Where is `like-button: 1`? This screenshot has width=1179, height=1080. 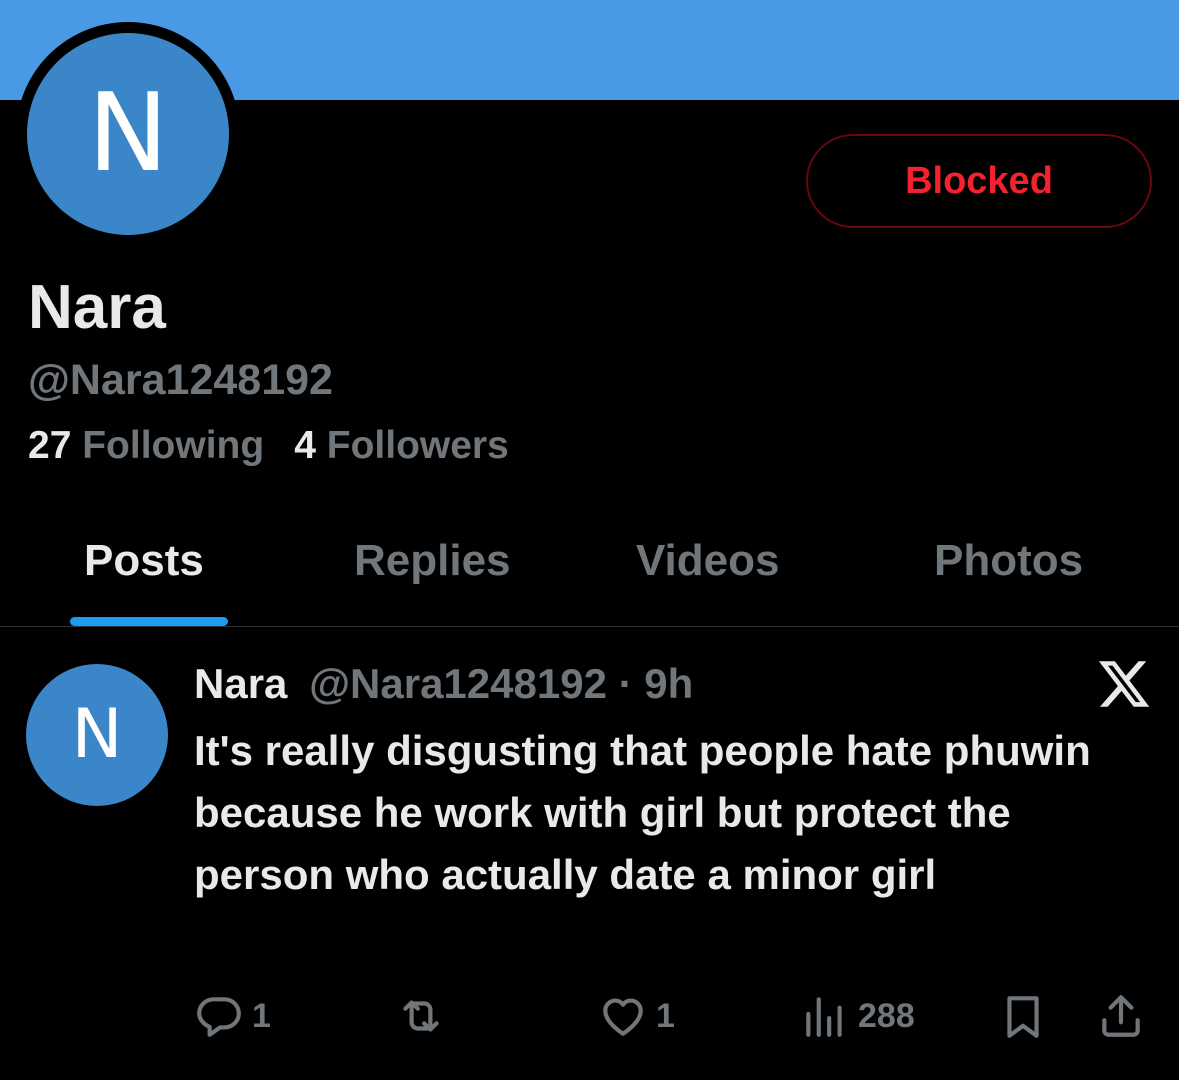 like-button: 1 is located at coordinates (636, 1016).